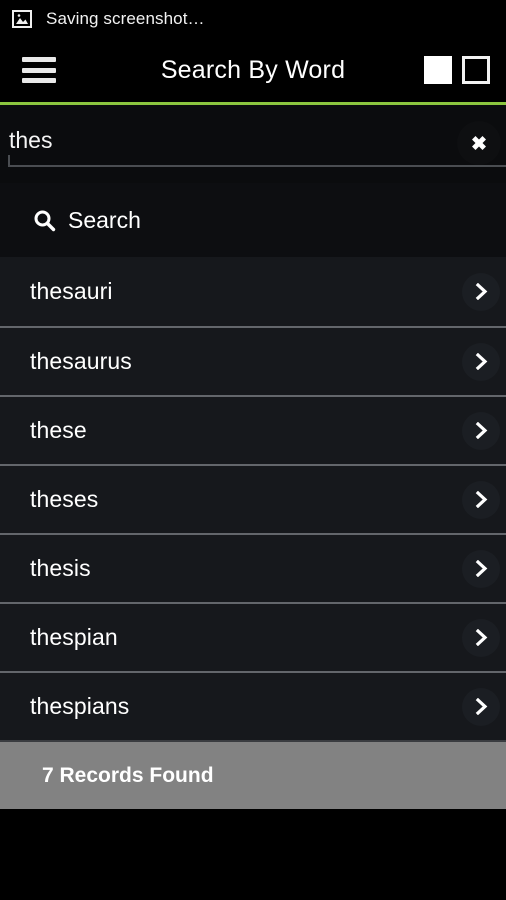  What do you see at coordinates (44, 220) in the screenshot?
I see `search-icon` at bounding box center [44, 220].